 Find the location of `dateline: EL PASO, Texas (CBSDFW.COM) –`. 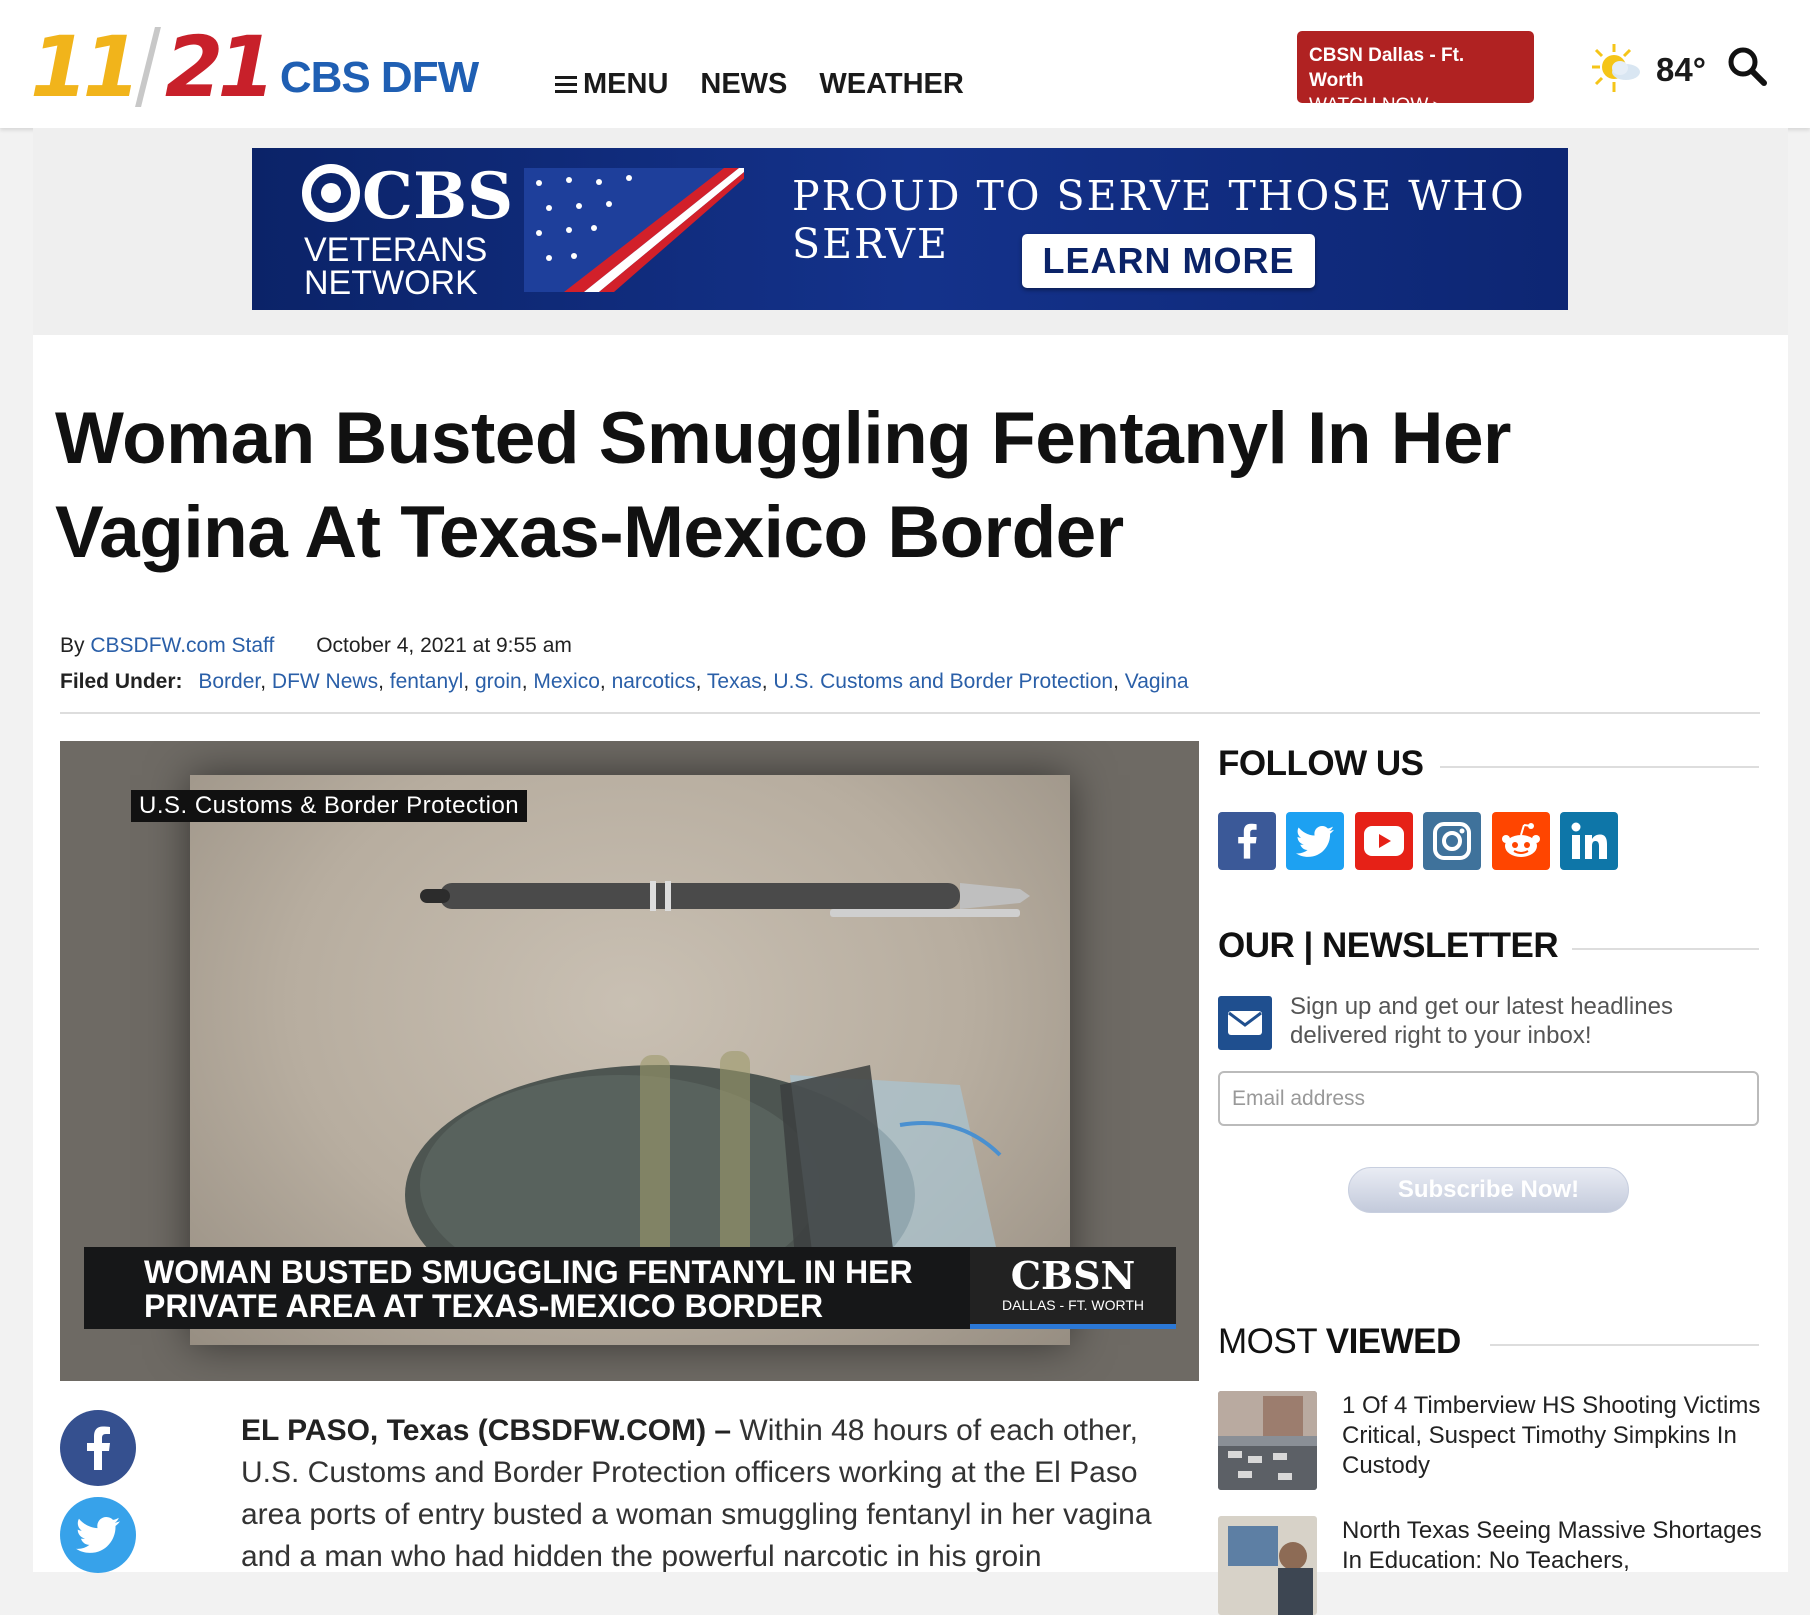

dateline: EL PASO, Texas (CBSDFW.COM) – is located at coordinates (486, 1430).